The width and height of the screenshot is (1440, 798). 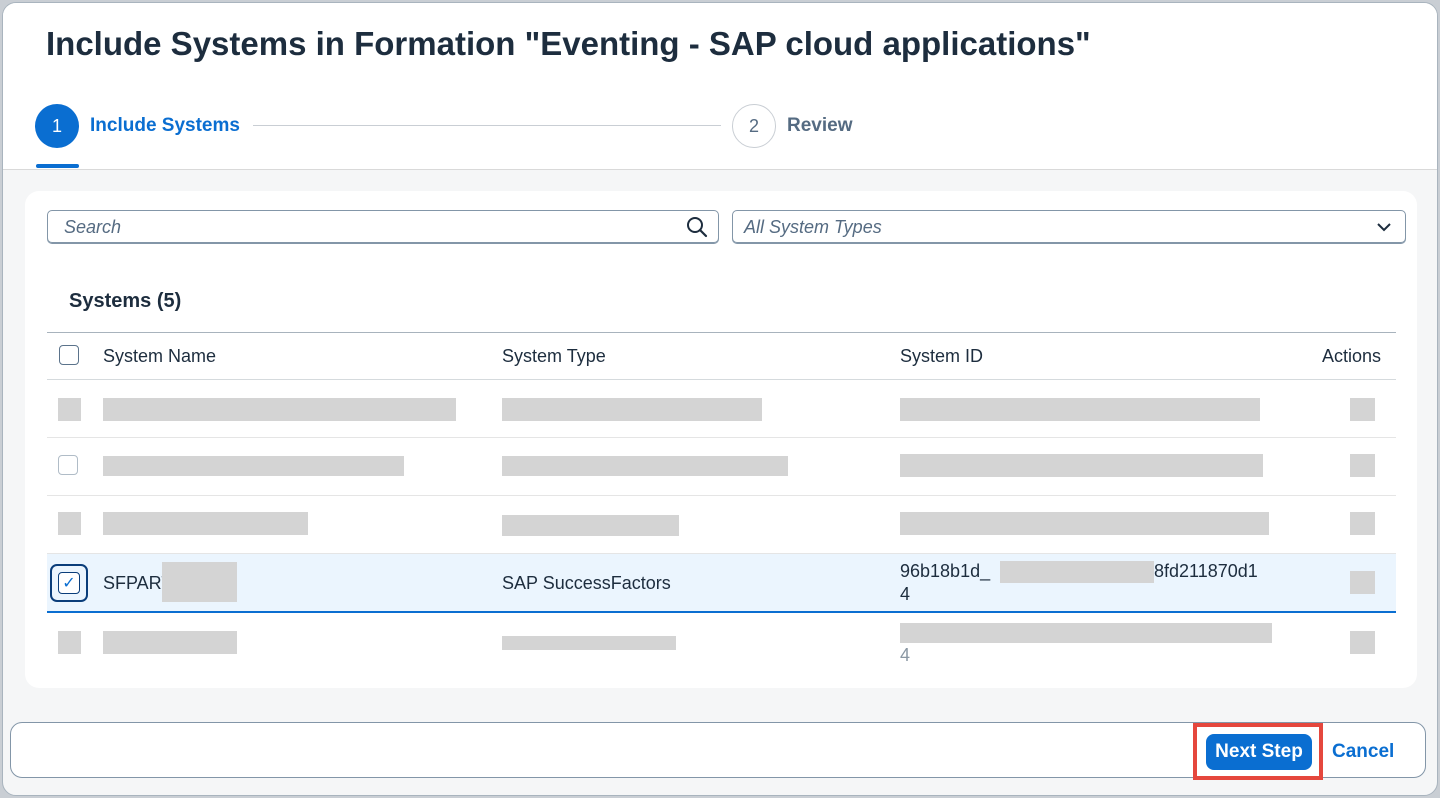 What do you see at coordinates (945, 571) in the screenshot?
I see `system-id-start: 96b18b1d_` at bounding box center [945, 571].